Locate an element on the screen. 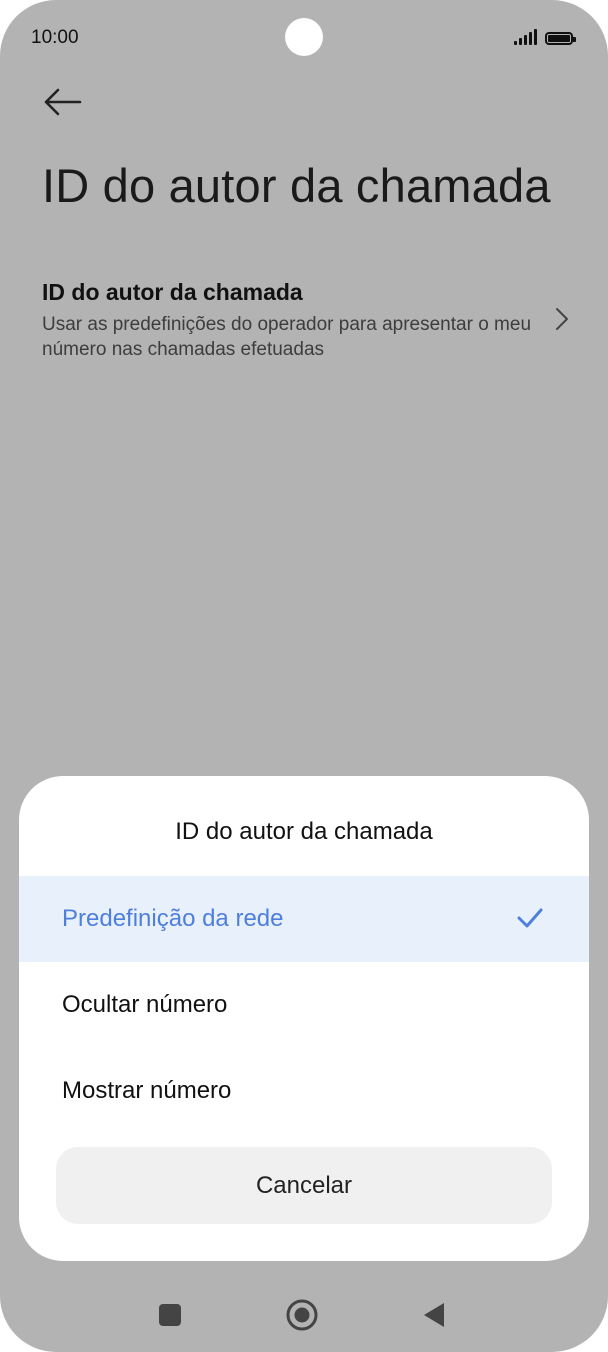 Image resolution: width=608 pixels, height=1352 pixels. option-network-default: Predefinição da rede is located at coordinates (304, 919).